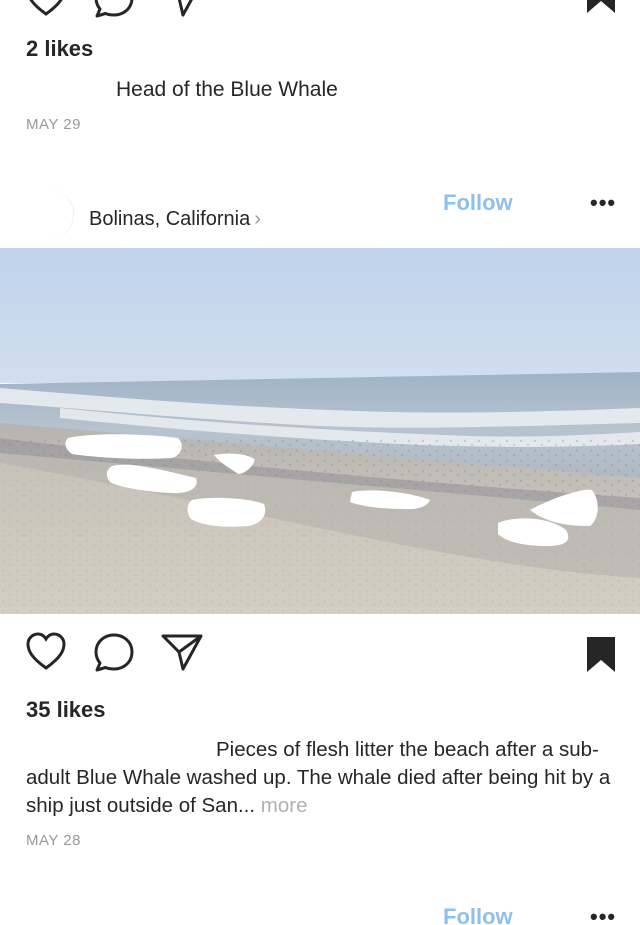 Image resolution: width=640 pixels, height=925 pixels. What do you see at coordinates (170, 219) in the screenshot?
I see `location-label: Bolinas, California` at bounding box center [170, 219].